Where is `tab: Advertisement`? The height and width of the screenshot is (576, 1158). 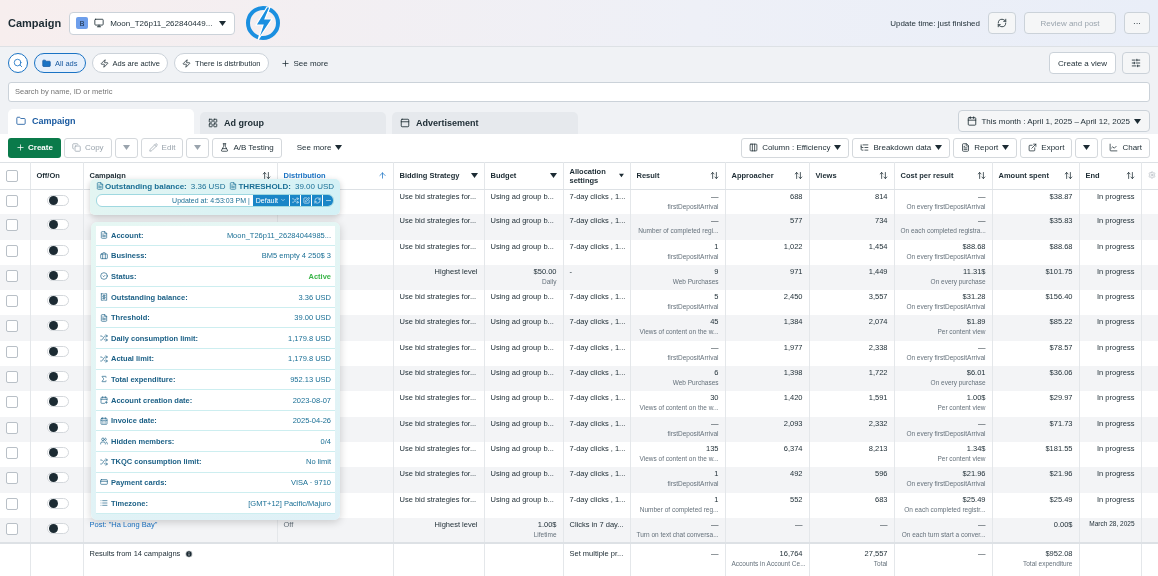 tab: Advertisement is located at coordinates (485, 122).